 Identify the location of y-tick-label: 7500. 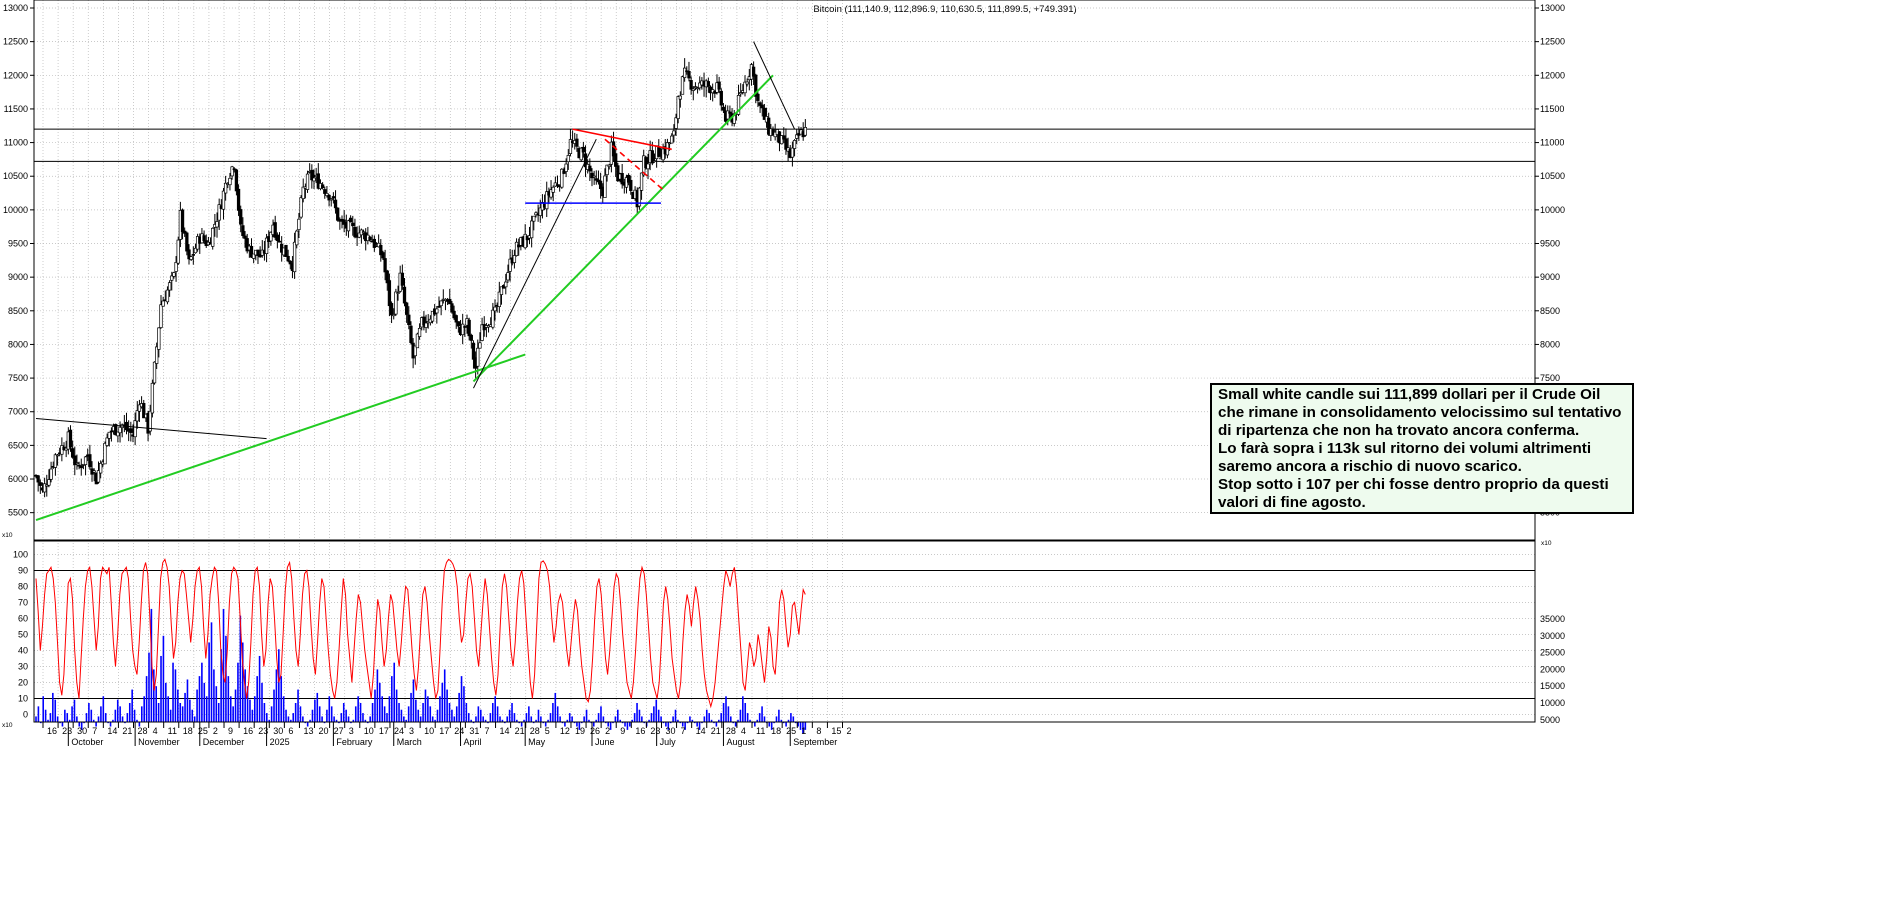
(18, 378).